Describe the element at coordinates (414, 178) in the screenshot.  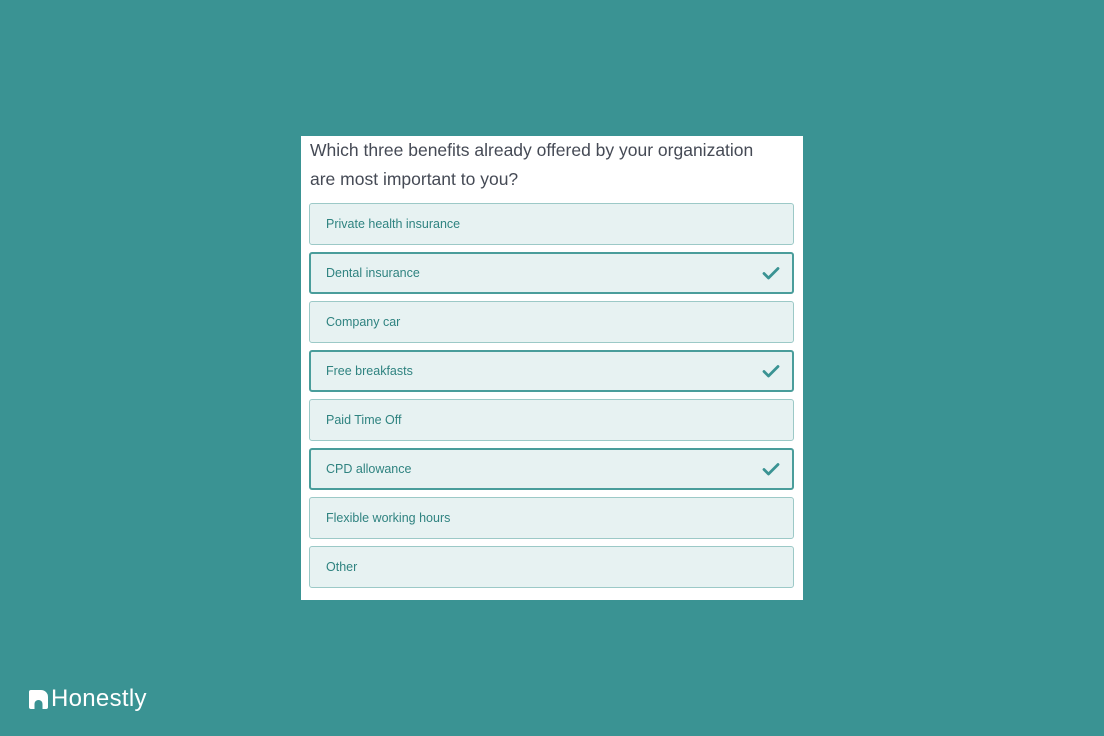
I see `question-line-2: are most important to you?` at that location.